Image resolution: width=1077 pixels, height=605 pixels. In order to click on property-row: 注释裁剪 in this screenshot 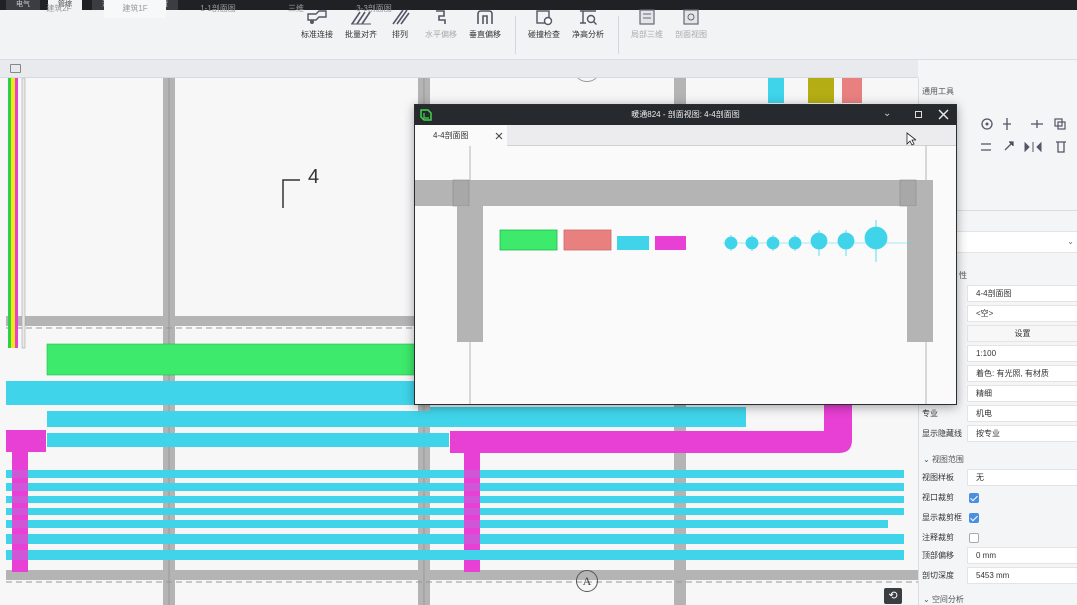, I will do `click(998, 538)`.